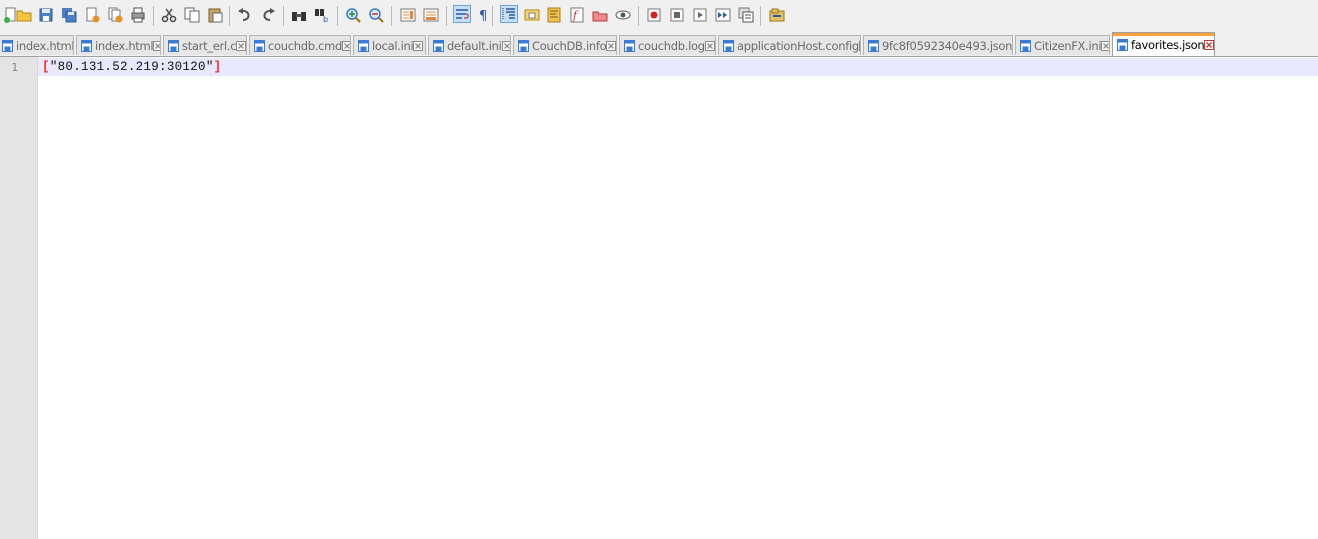  I want to click on save-icon, so click(46, 15).